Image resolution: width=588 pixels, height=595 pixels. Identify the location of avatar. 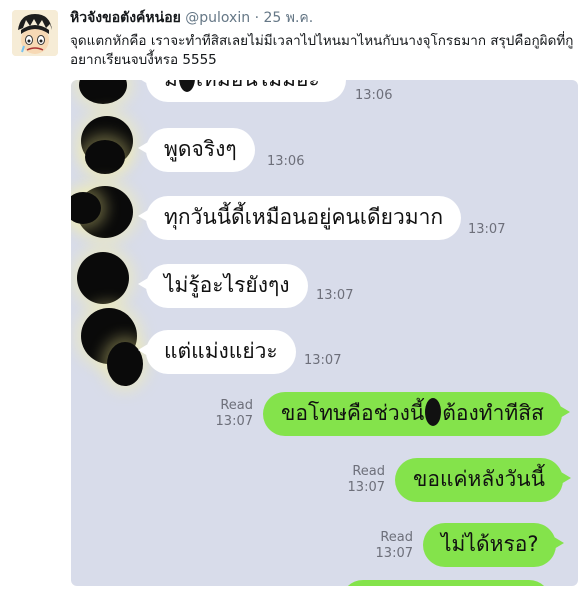
(35, 33).